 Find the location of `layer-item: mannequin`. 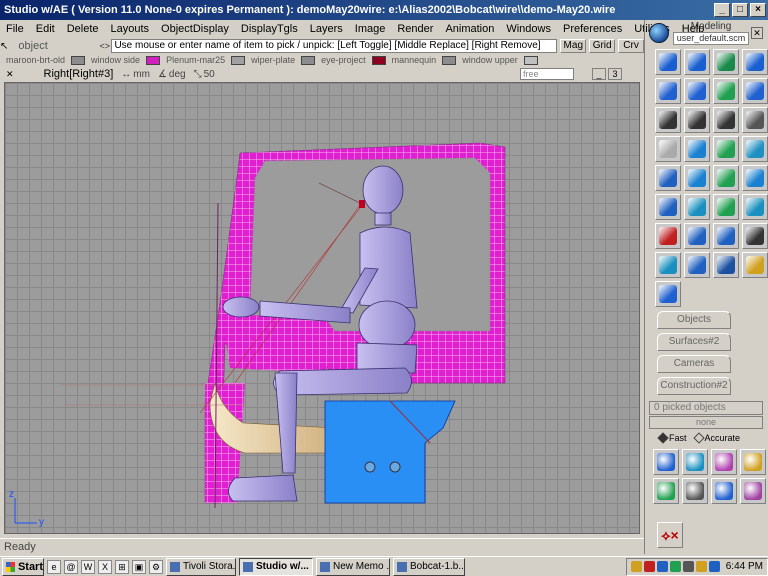

layer-item: mannequin is located at coordinates (424, 60).